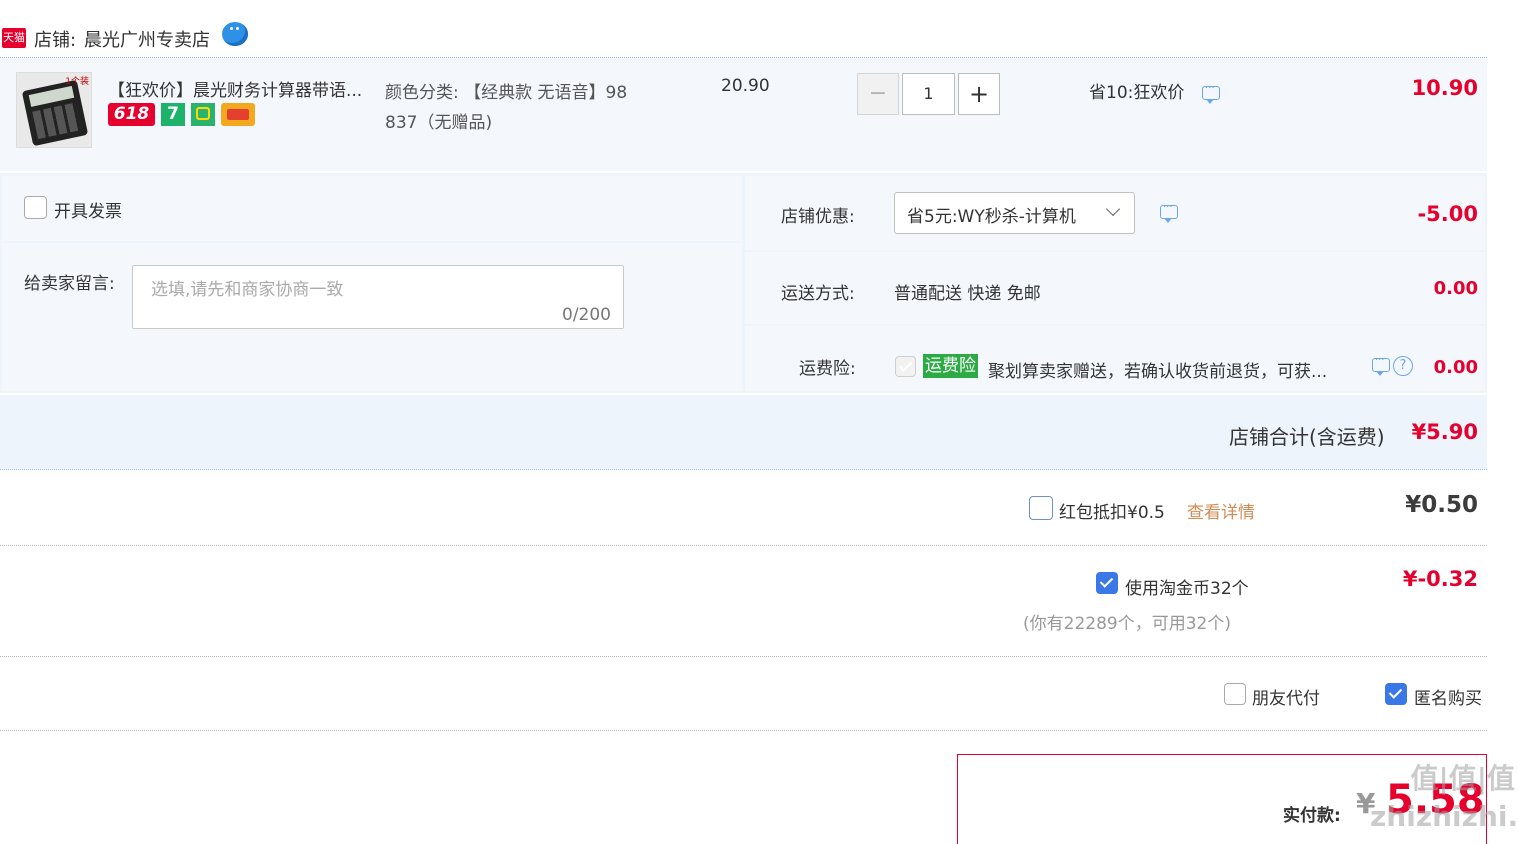  I want to click on anonymous-label: 匿名购买, so click(1448, 696).